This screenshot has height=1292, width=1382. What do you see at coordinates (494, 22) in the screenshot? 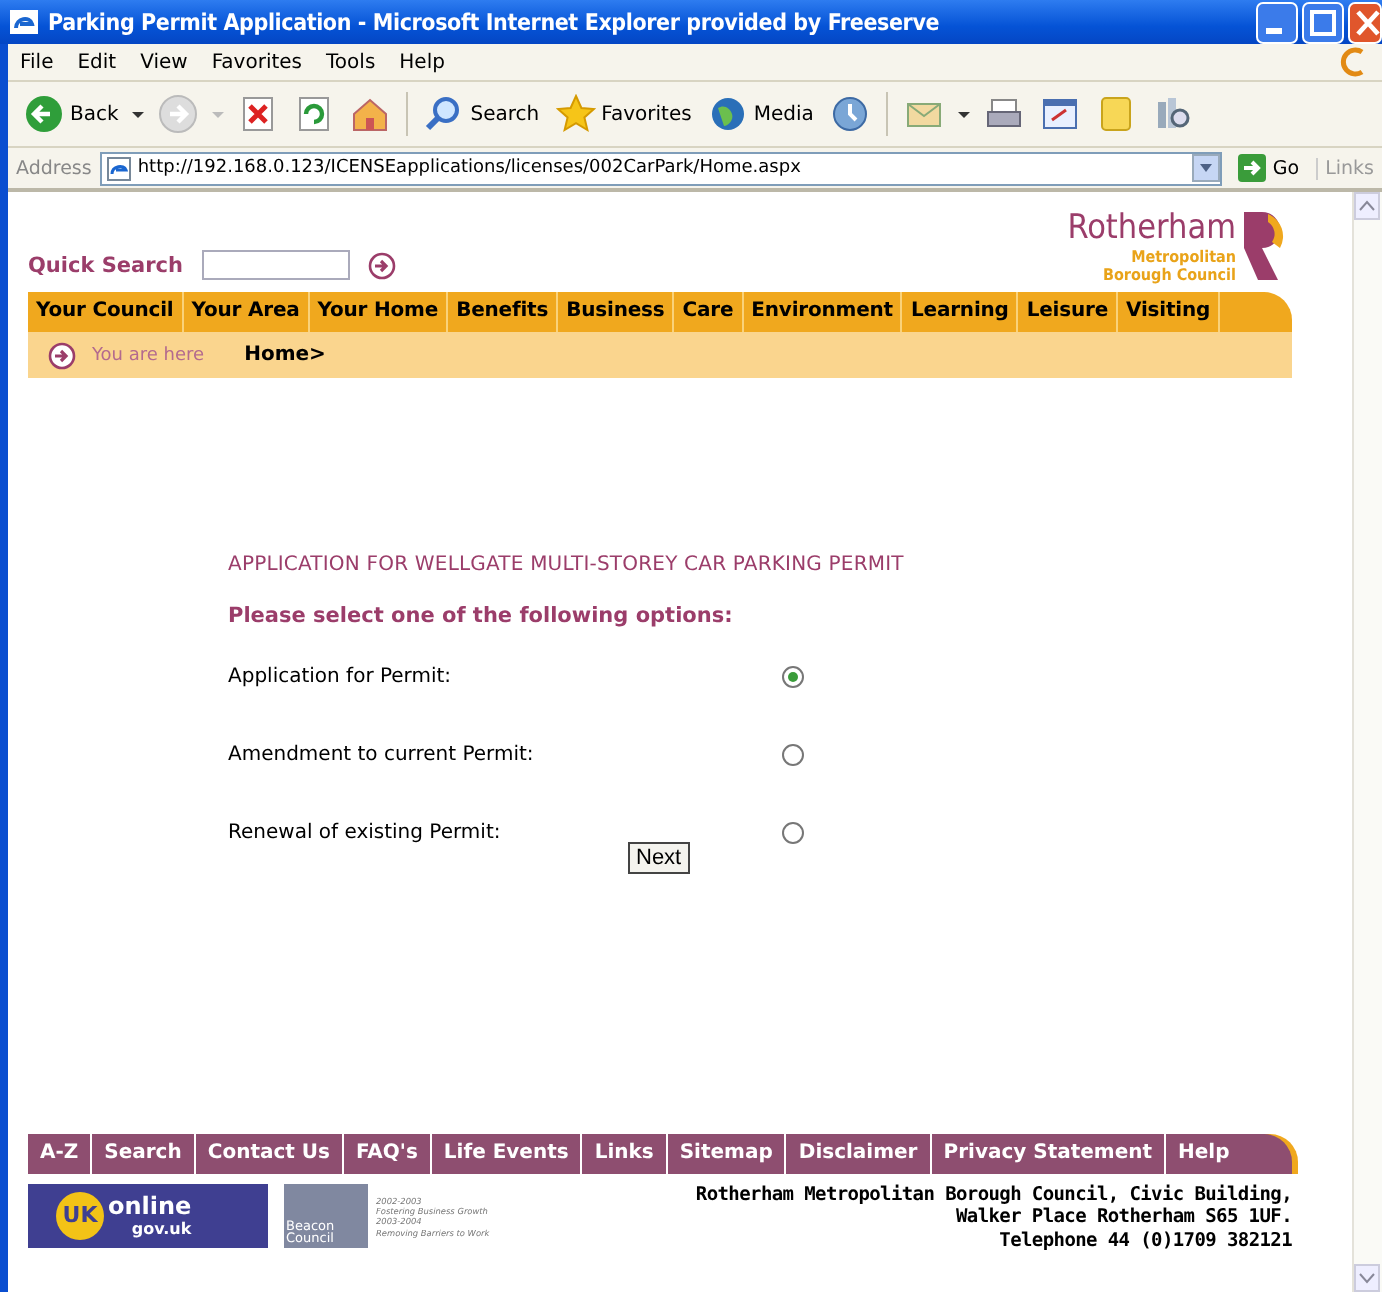
I see `window-title: Parking Permit Application - Microsoft Internet Explorer provided by Freeserve` at bounding box center [494, 22].